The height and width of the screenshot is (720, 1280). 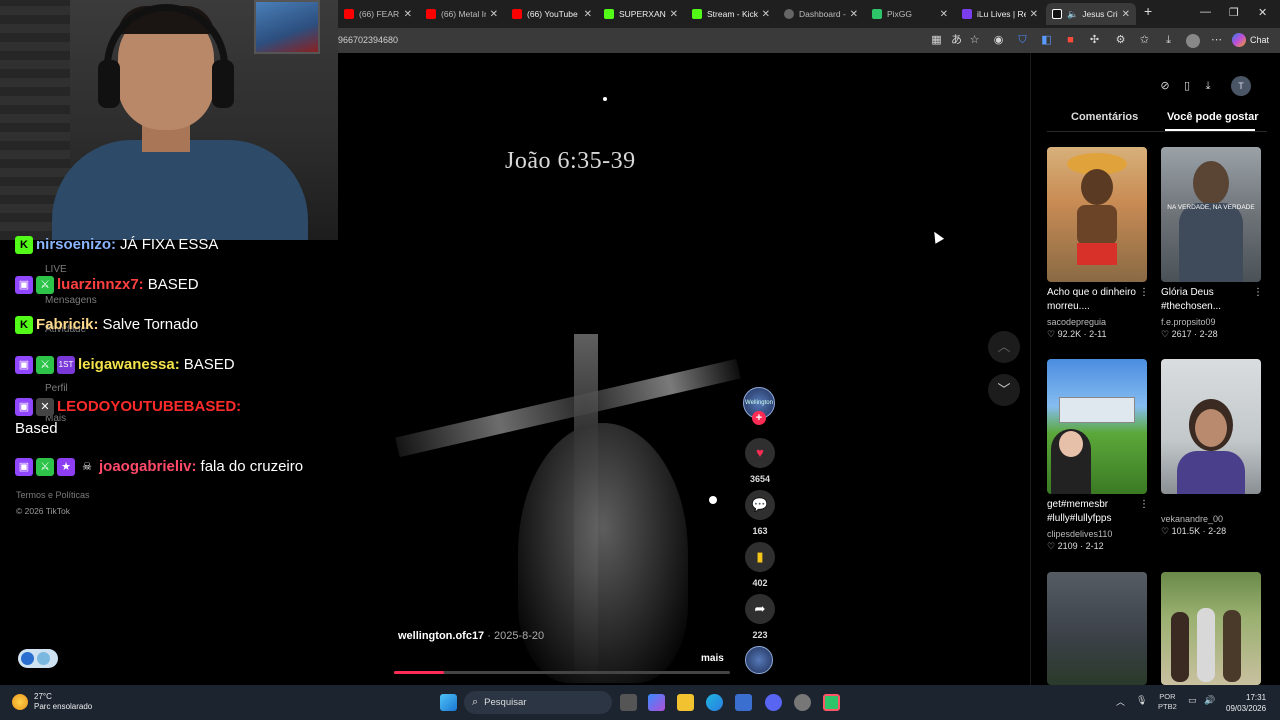 What do you see at coordinates (773, 702) in the screenshot?
I see `discord-icon` at bounding box center [773, 702].